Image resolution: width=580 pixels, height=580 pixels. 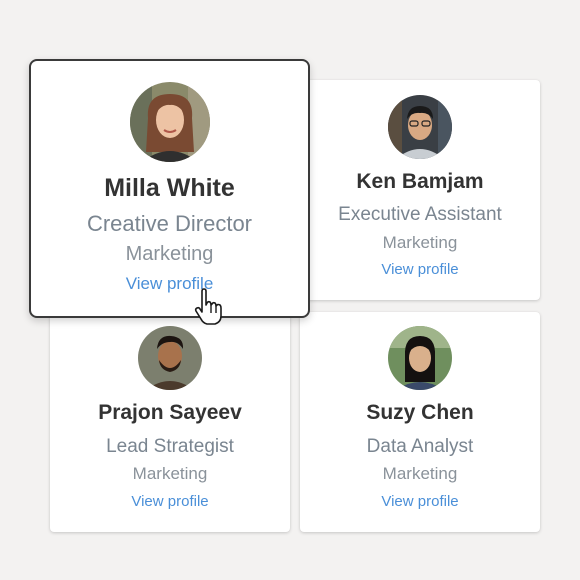 What do you see at coordinates (210, 307) in the screenshot?
I see `hand-pointer-icon` at bounding box center [210, 307].